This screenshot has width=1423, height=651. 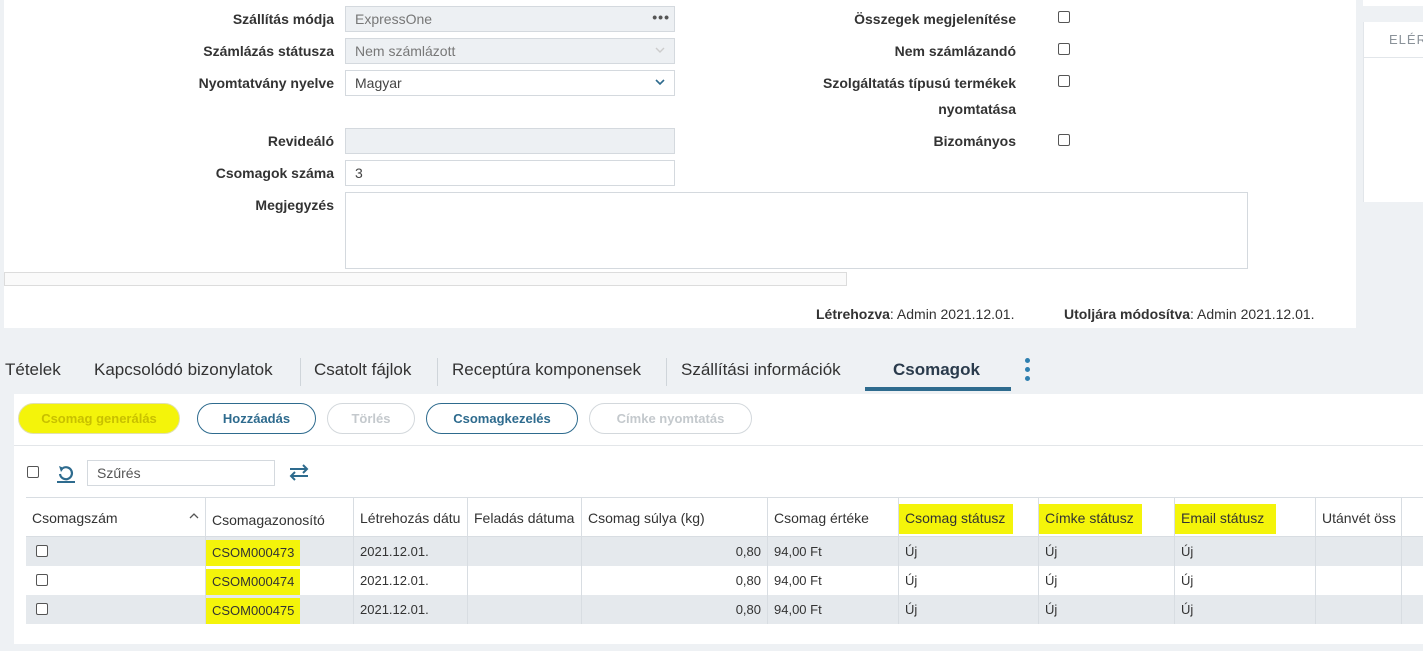 I want to click on column-header: Csomag státusz, so click(x=969, y=518).